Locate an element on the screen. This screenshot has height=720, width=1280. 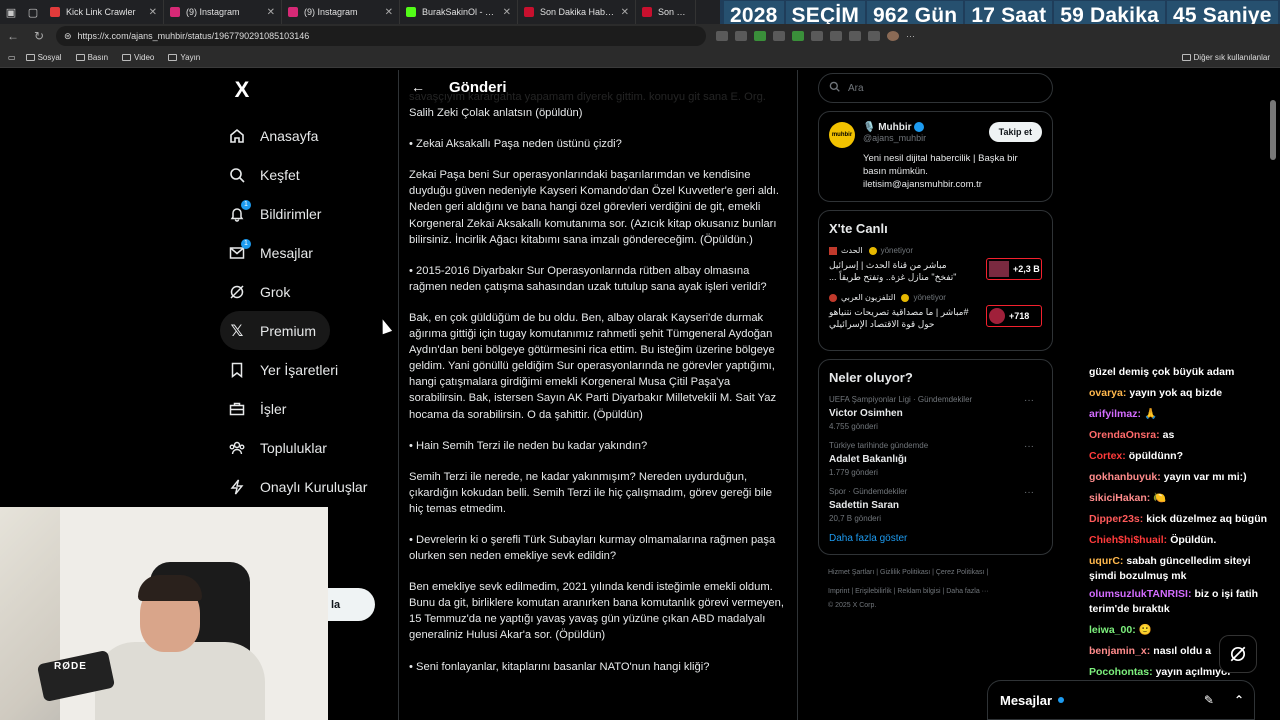
sidebar-item-grok: Grok is located at coordinates (307, 291).